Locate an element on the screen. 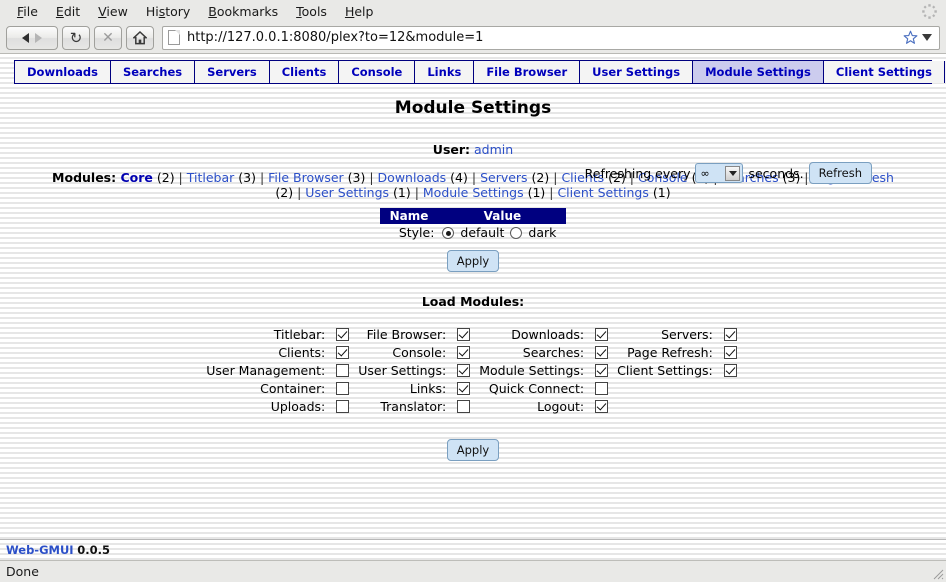 This screenshot has height=582, width=946. settings-table-wrap: Name Value Style: default dark is located at coordinates (473, 224).